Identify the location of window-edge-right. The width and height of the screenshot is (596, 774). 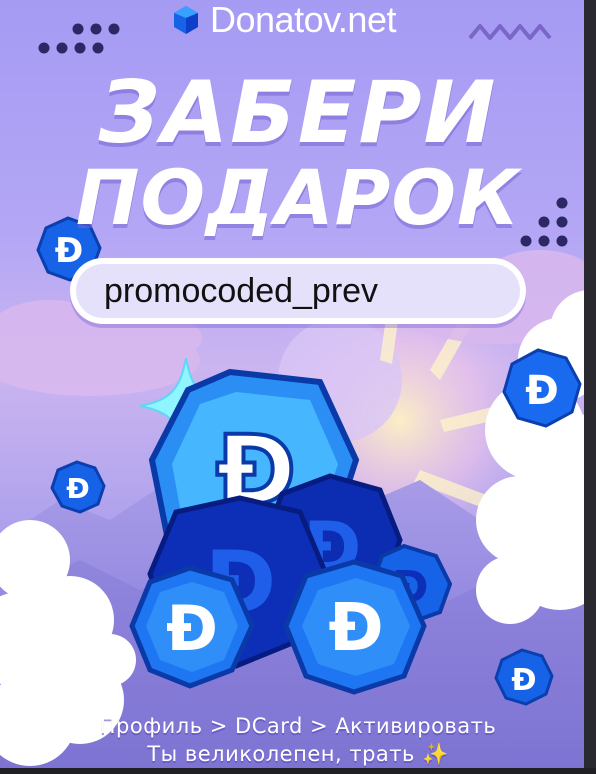
(590, 384).